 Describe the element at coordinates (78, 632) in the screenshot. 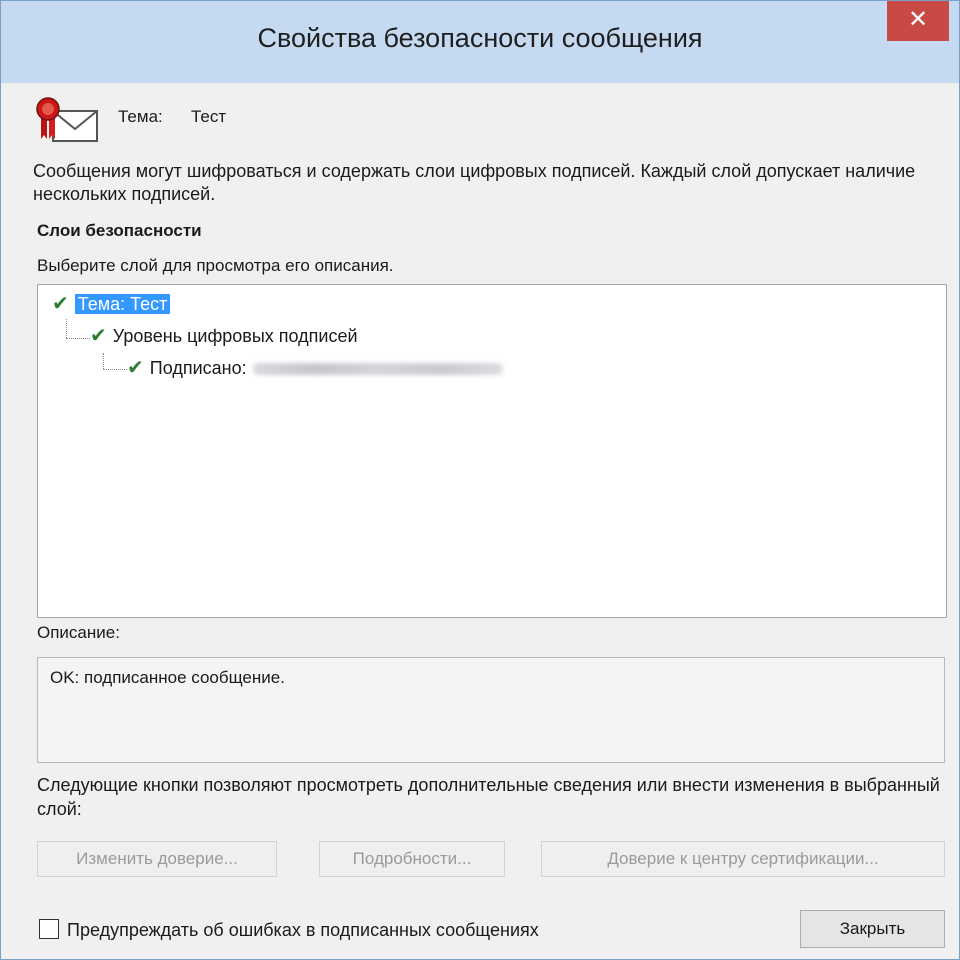

I see `description-label: Описание:` at that location.